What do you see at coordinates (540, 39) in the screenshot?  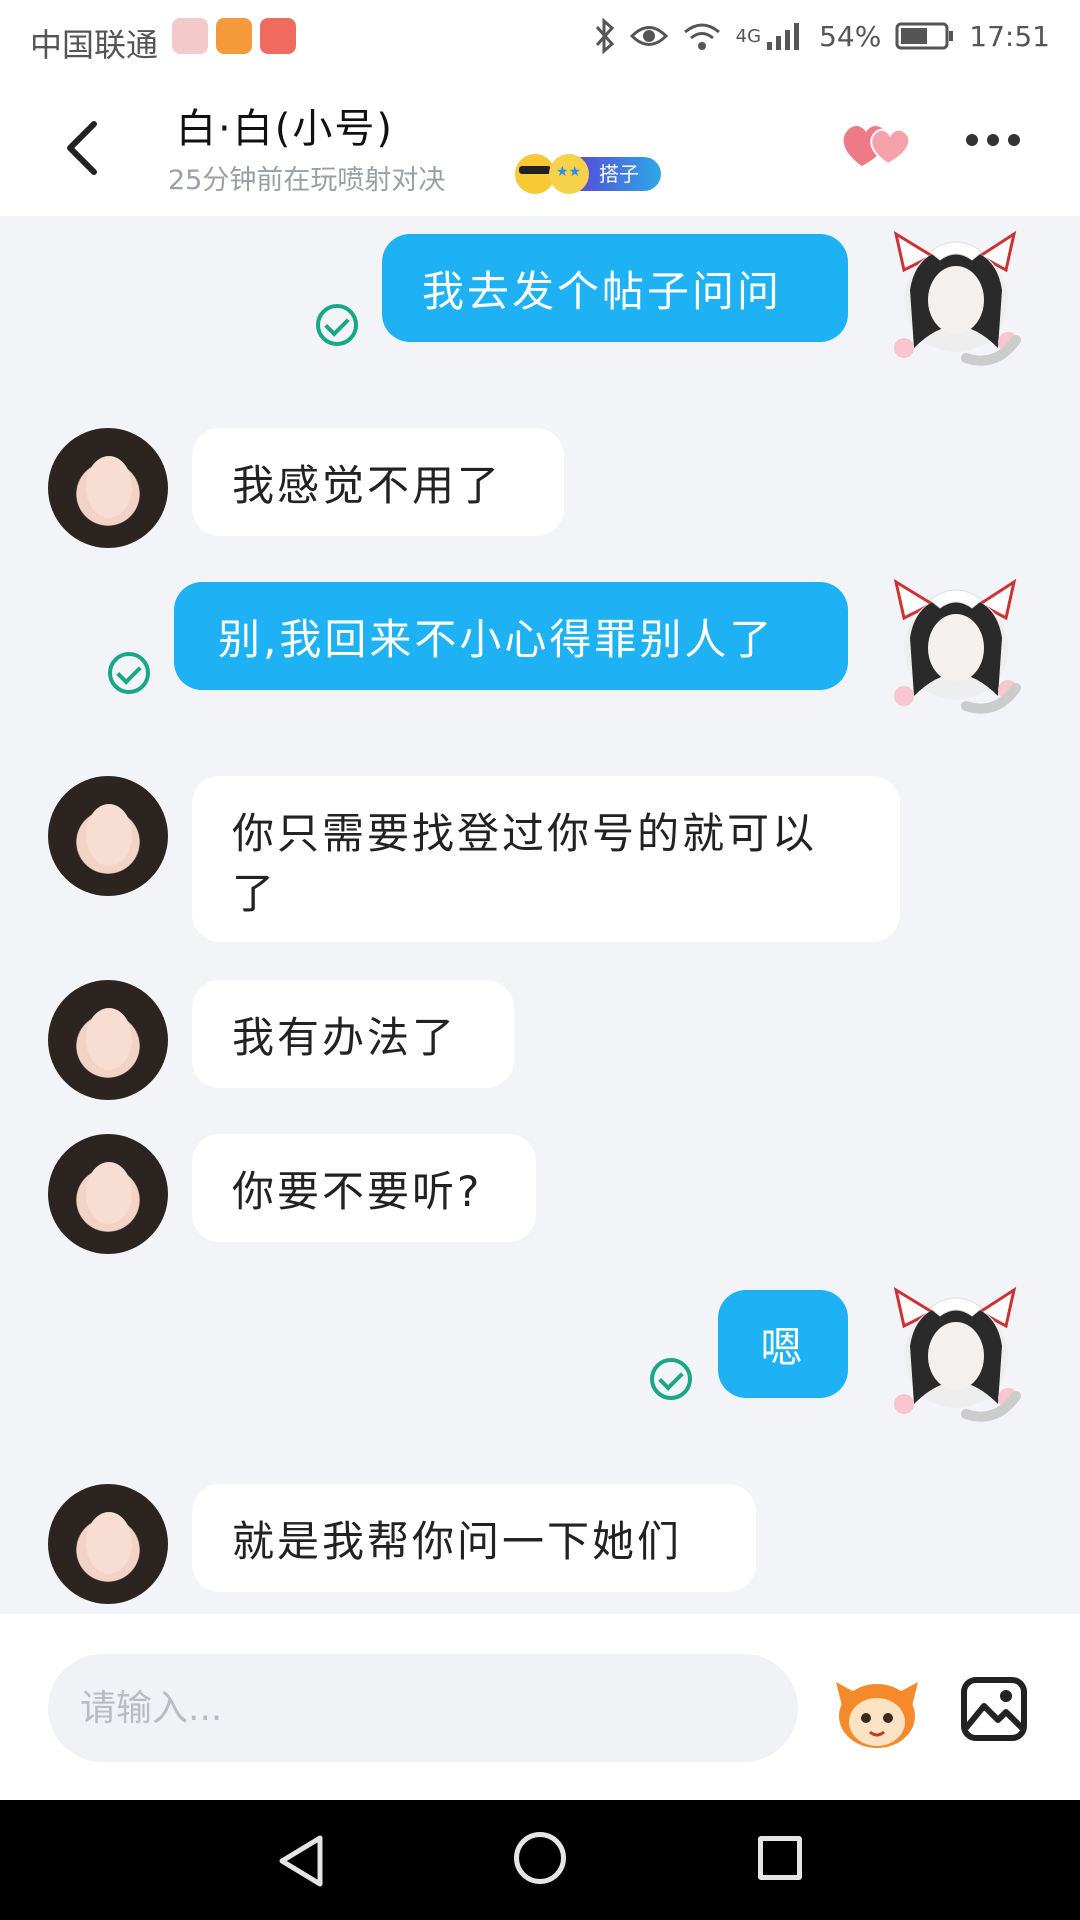 I see `status-bar: 中国联通 4G 54% 17:51` at bounding box center [540, 39].